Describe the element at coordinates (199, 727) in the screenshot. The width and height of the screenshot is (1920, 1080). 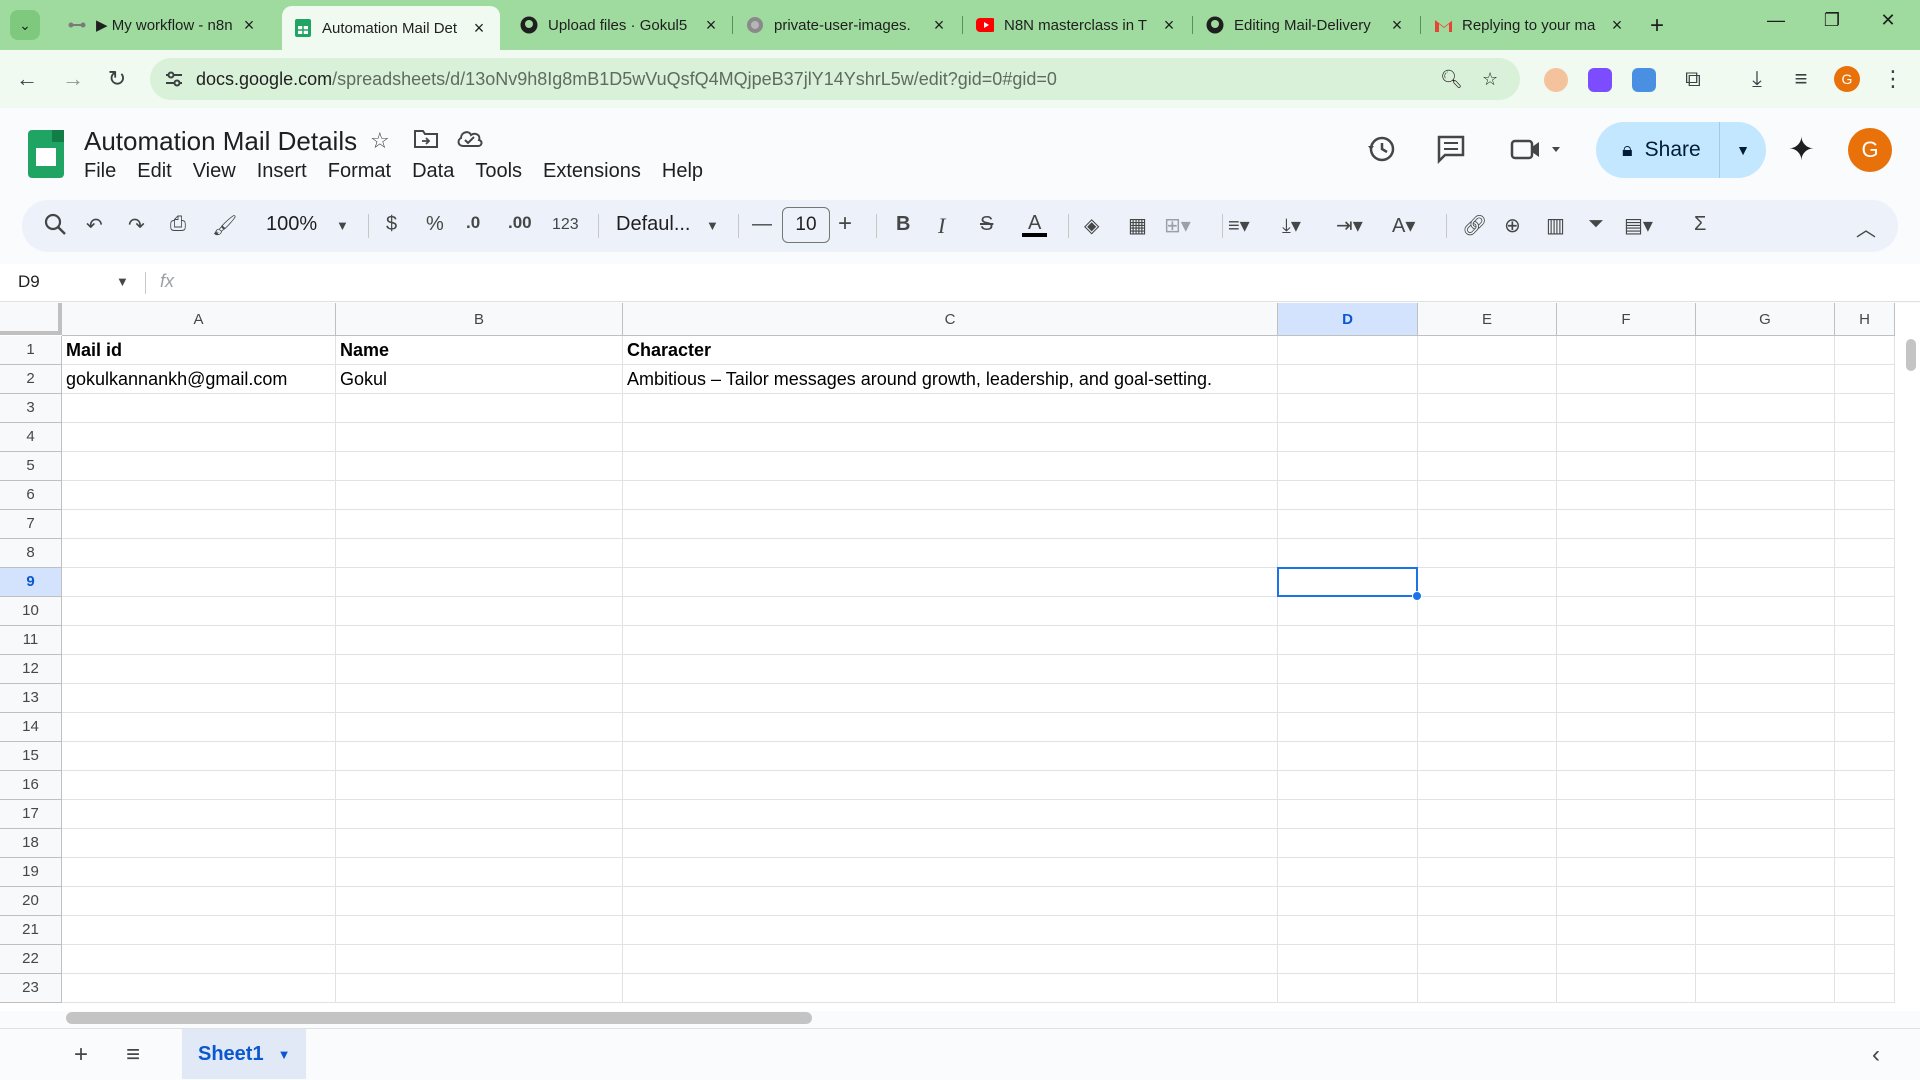
I see `cell-a14` at that location.